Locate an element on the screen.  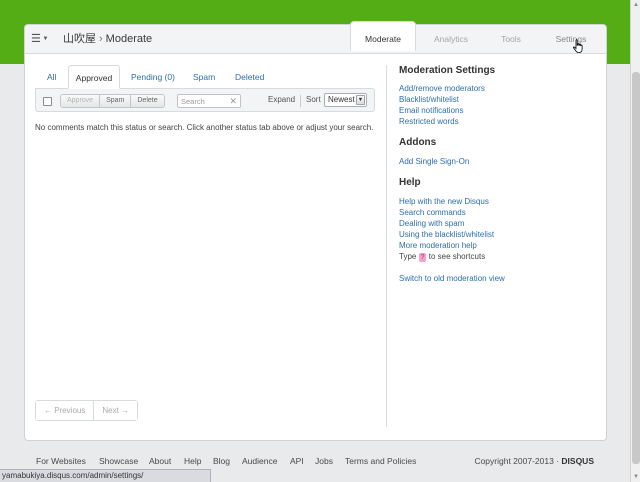
restricted-words-link: Restricted words is located at coordinates (429, 121).